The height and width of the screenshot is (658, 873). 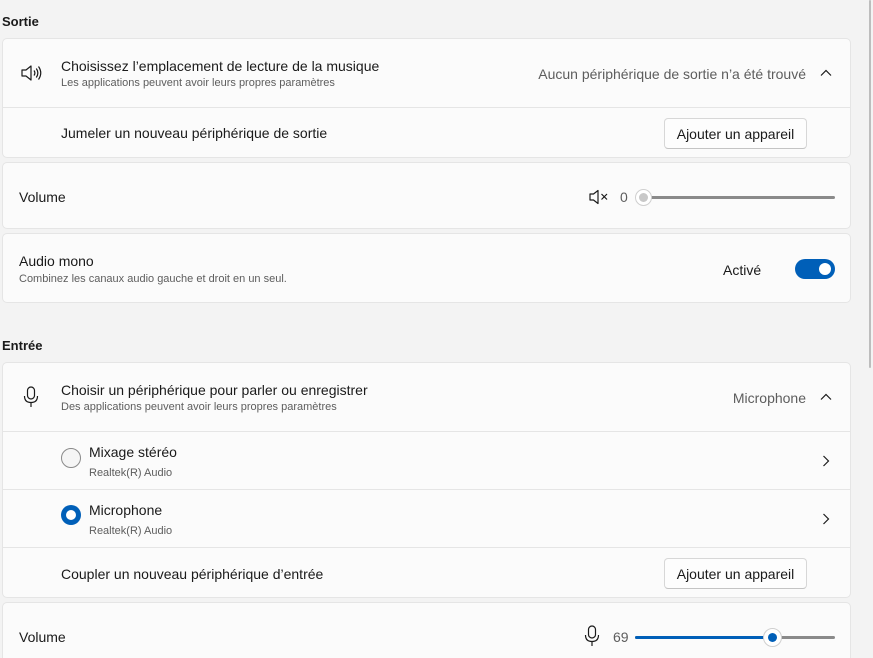 What do you see at coordinates (42, 637) in the screenshot?
I see `input-volume-label: Volume` at bounding box center [42, 637].